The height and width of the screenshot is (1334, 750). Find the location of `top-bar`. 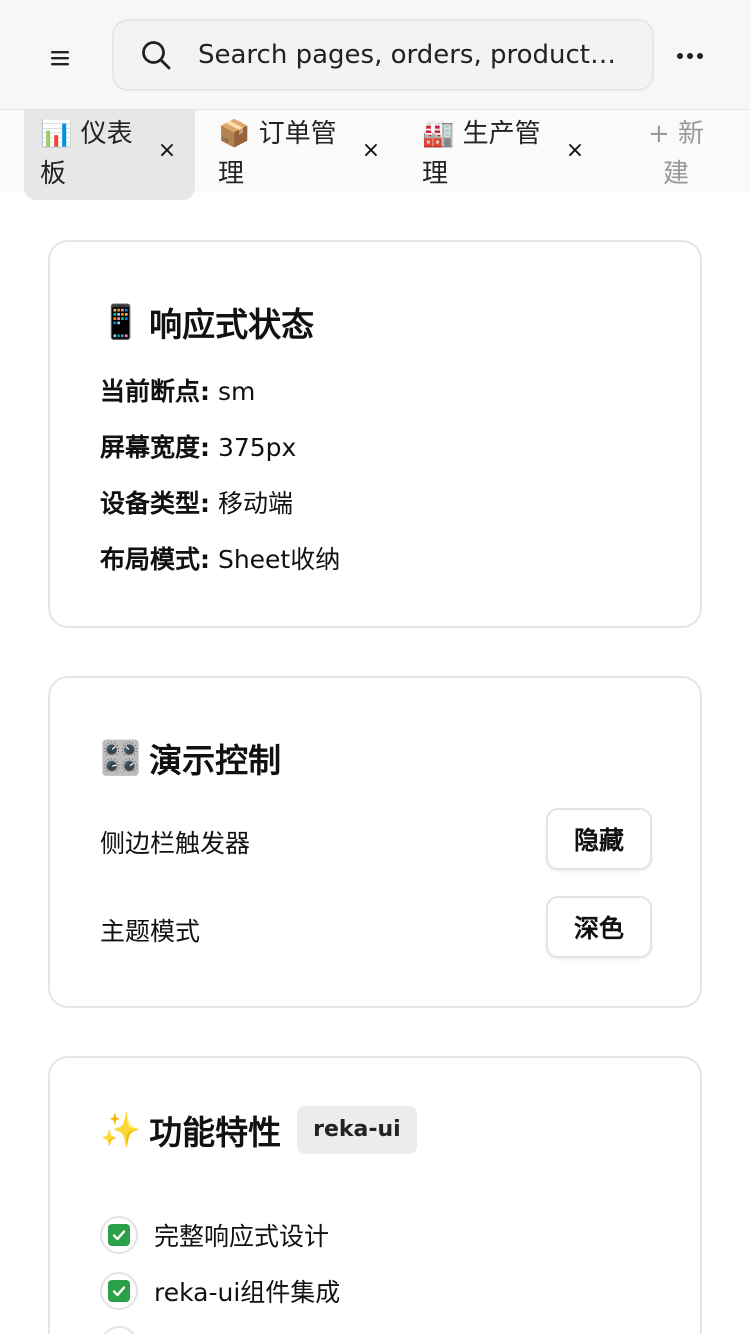

top-bar is located at coordinates (375, 55).